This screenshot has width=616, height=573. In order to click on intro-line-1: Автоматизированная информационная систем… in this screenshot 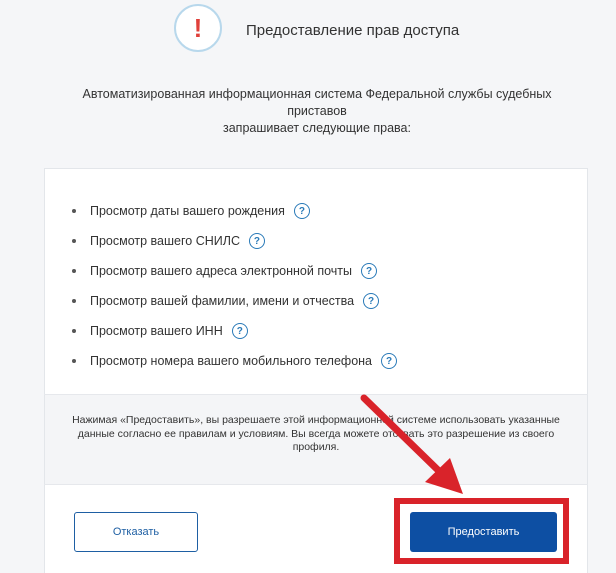, I will do `click(317, 102)`.